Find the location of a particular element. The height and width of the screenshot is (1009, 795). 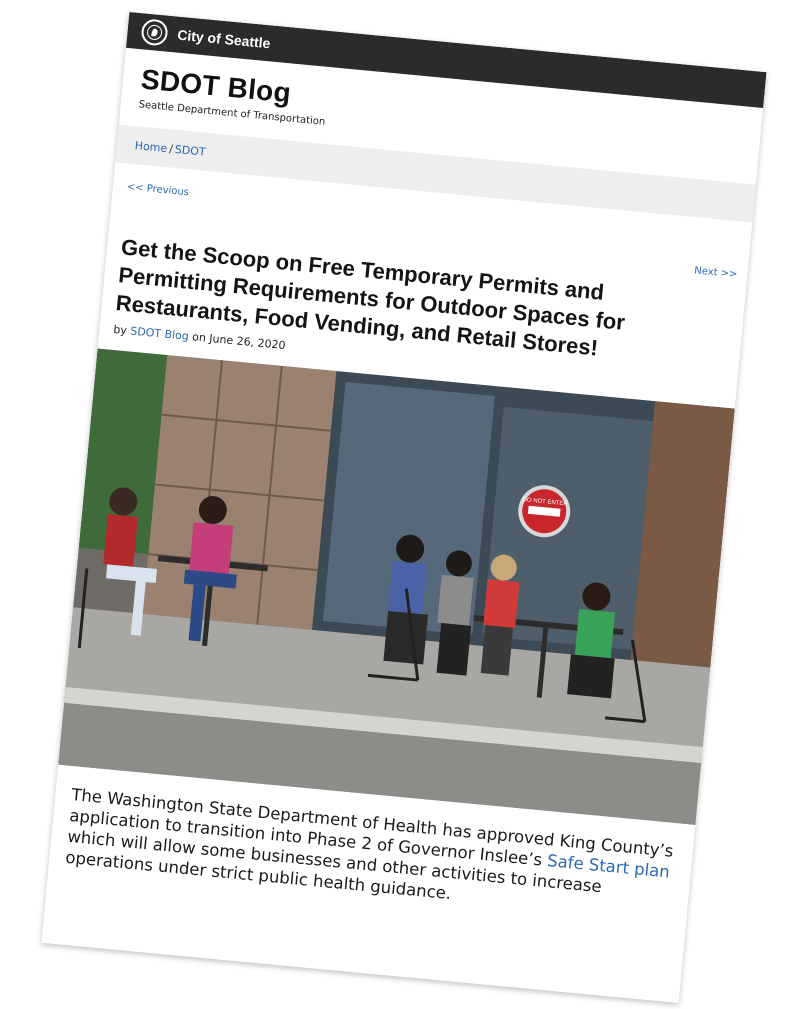

city-seal-icon is located at coordinates (154, 32).